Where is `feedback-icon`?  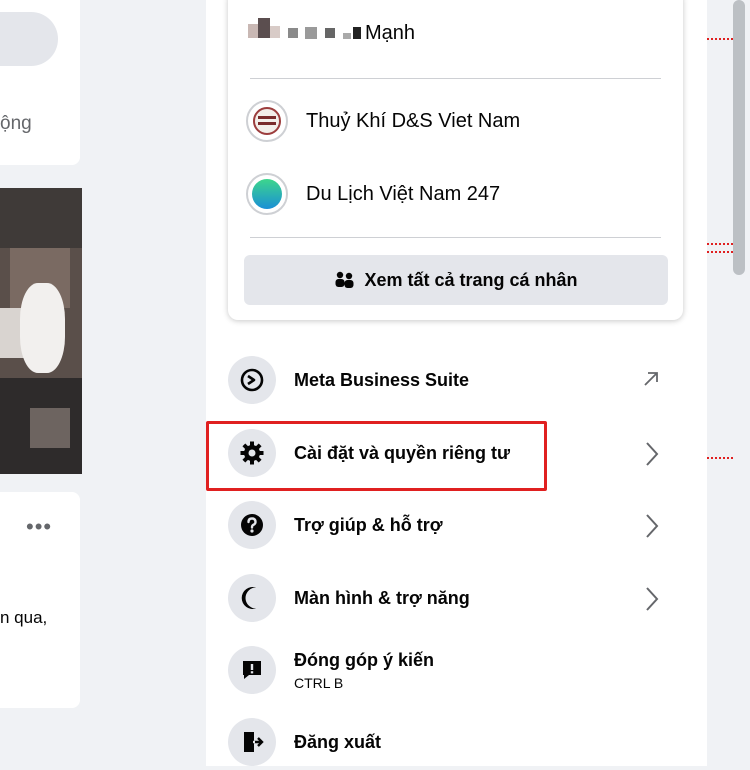
feedback-icon is located at coordinates (252, 670).